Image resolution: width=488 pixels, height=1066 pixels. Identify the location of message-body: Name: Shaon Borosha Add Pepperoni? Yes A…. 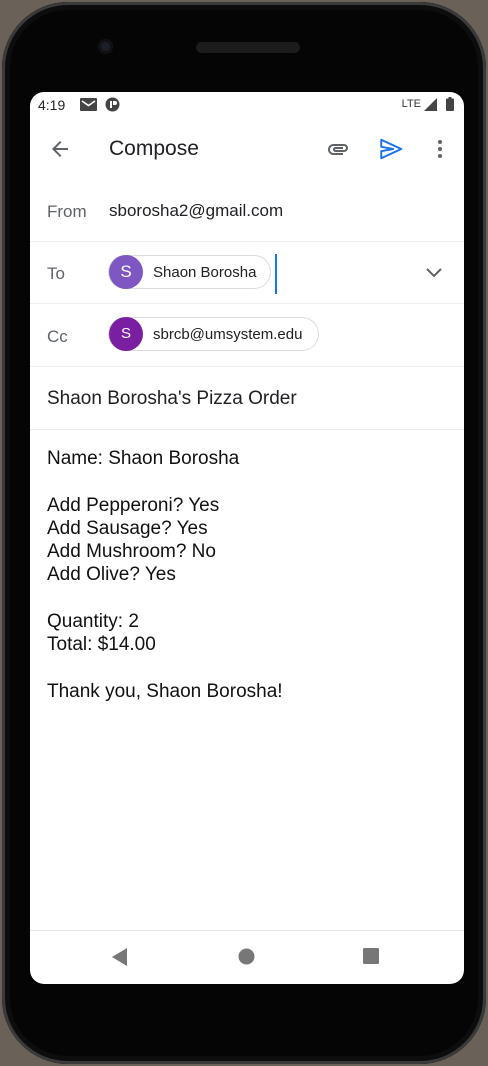
(165, 575).